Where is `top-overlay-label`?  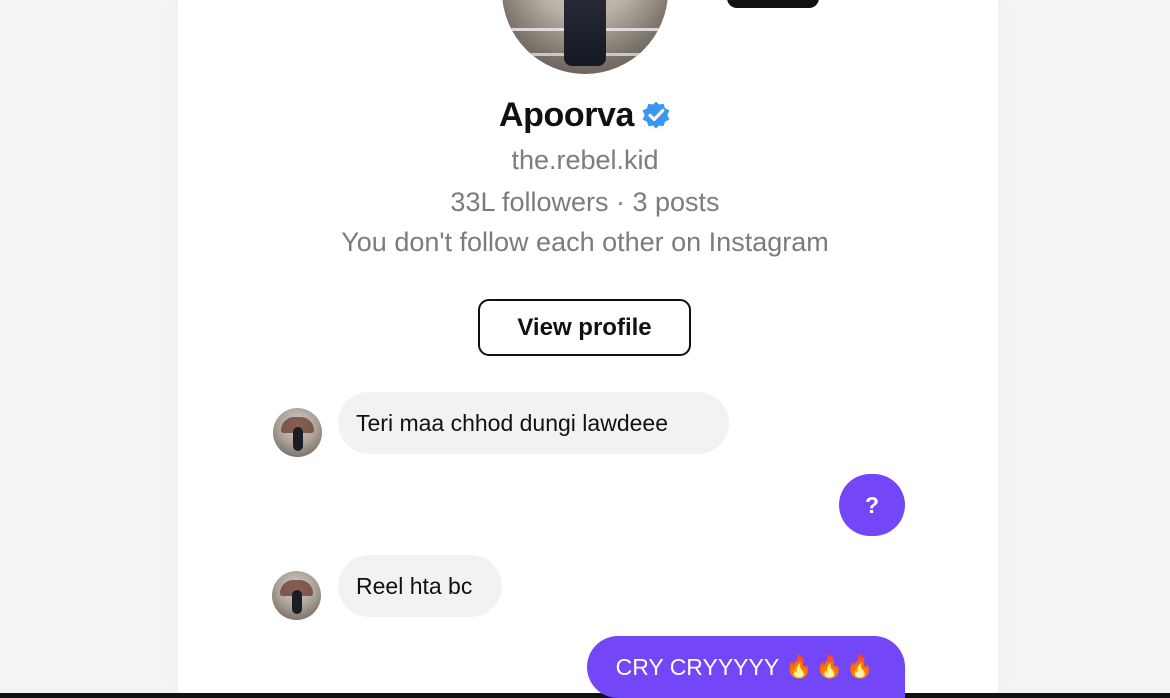 top-overlay-label is located at coordinates (773, 4).